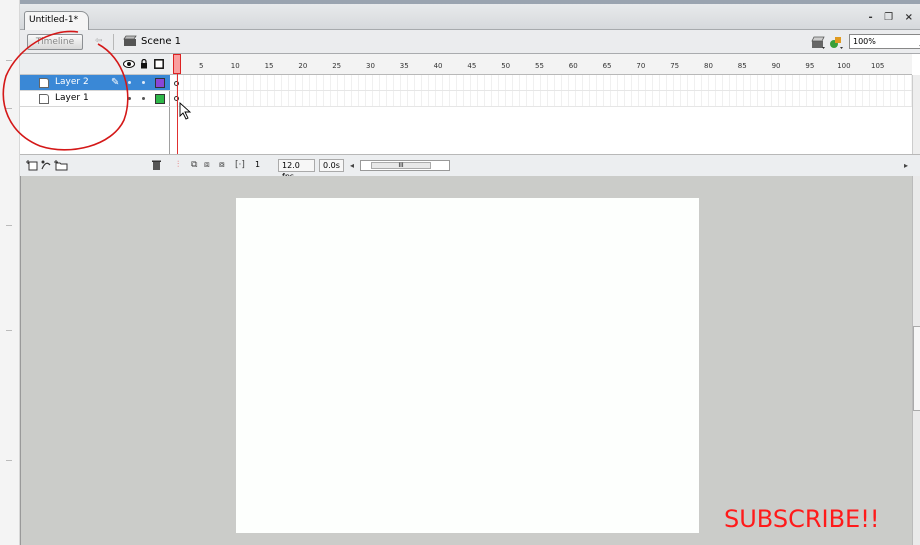 This screenshot has height=545, width=920. I want to click on scrollbar-thumb: III, so click(401, 165).